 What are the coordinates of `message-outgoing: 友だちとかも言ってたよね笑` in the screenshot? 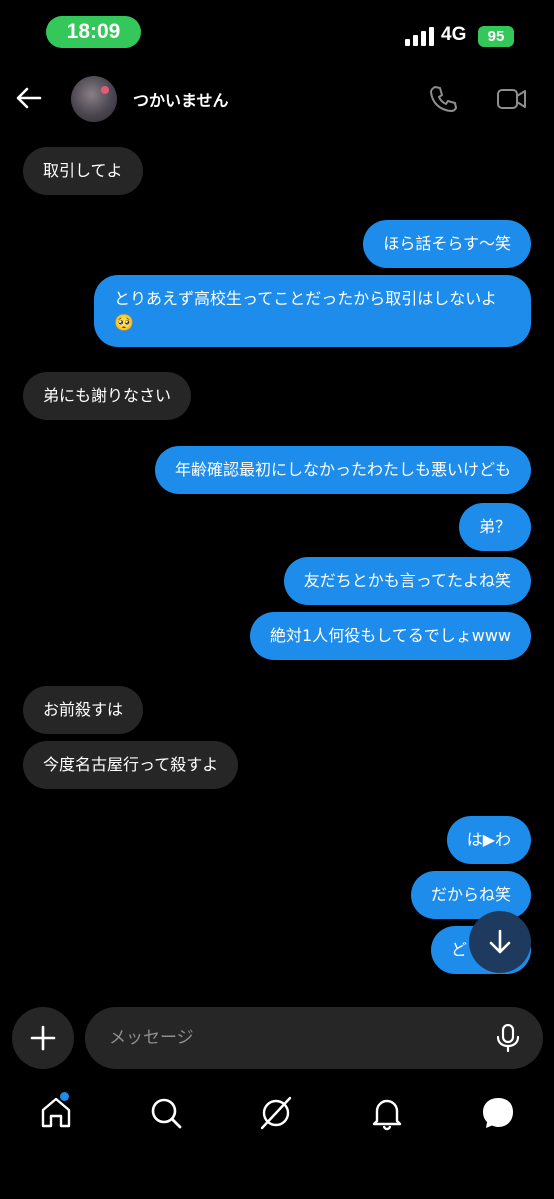 It's located at (407, 581).